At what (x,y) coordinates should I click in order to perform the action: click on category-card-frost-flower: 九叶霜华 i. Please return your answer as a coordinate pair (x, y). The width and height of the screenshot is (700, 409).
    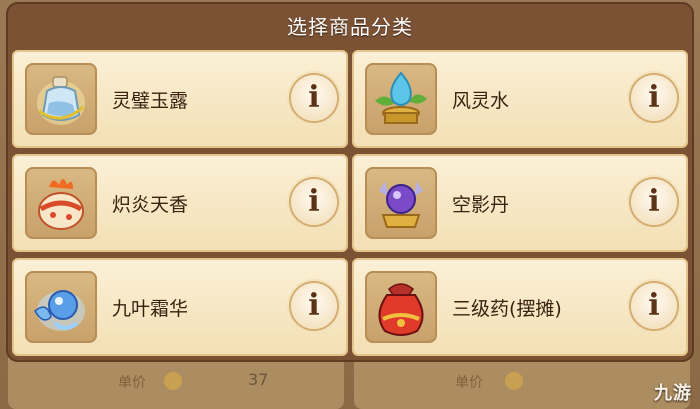
    Looking at the image, I should click on (180, 307).